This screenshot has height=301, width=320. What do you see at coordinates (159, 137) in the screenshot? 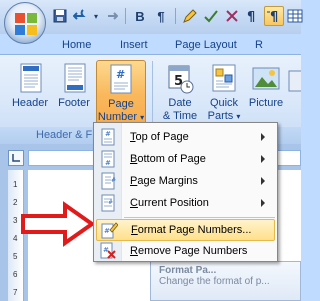
I see `menu-item-label: Top of Page` at bounding box center [159, 137].